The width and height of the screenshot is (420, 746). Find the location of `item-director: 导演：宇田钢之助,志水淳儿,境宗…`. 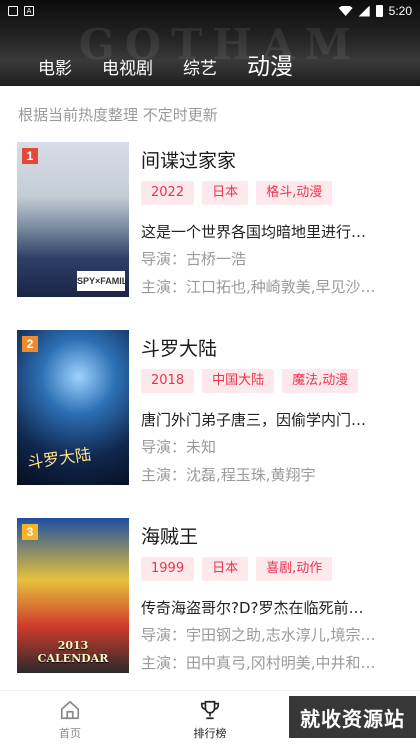

item-director: 导演：宇田钢之助,志水淳儿,境宗… is located at coordinates (258, 635).